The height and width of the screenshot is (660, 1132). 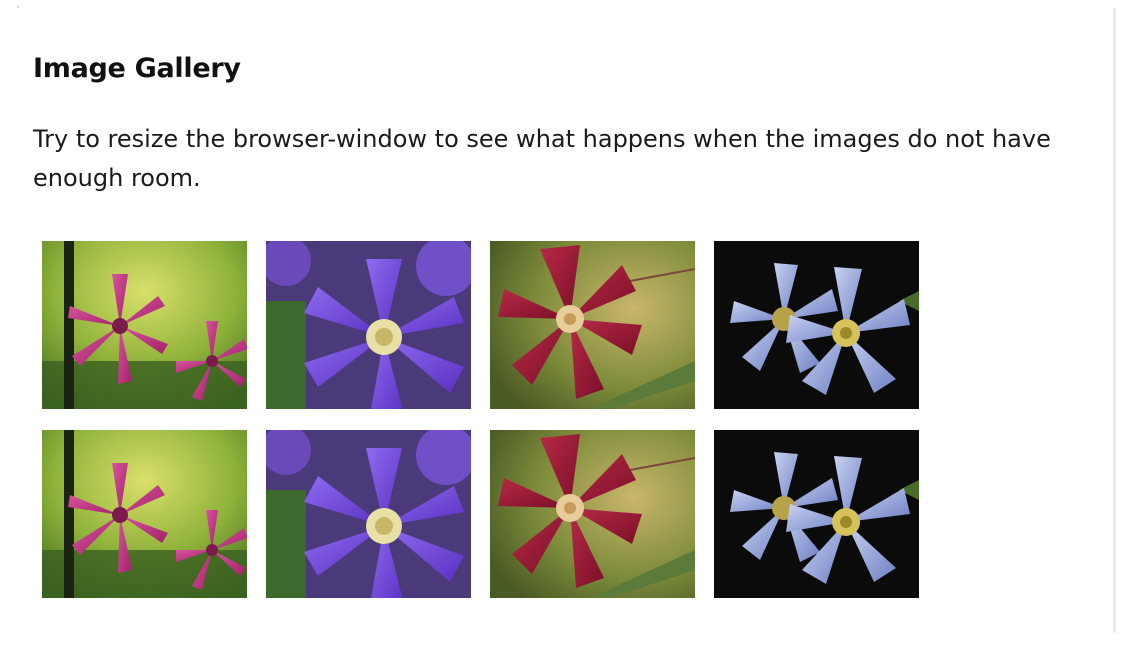 What do you see at coordinates (137, 68) in the screenshot?
I see `page-title: Image Gallery` at bounding box center [137, 68].